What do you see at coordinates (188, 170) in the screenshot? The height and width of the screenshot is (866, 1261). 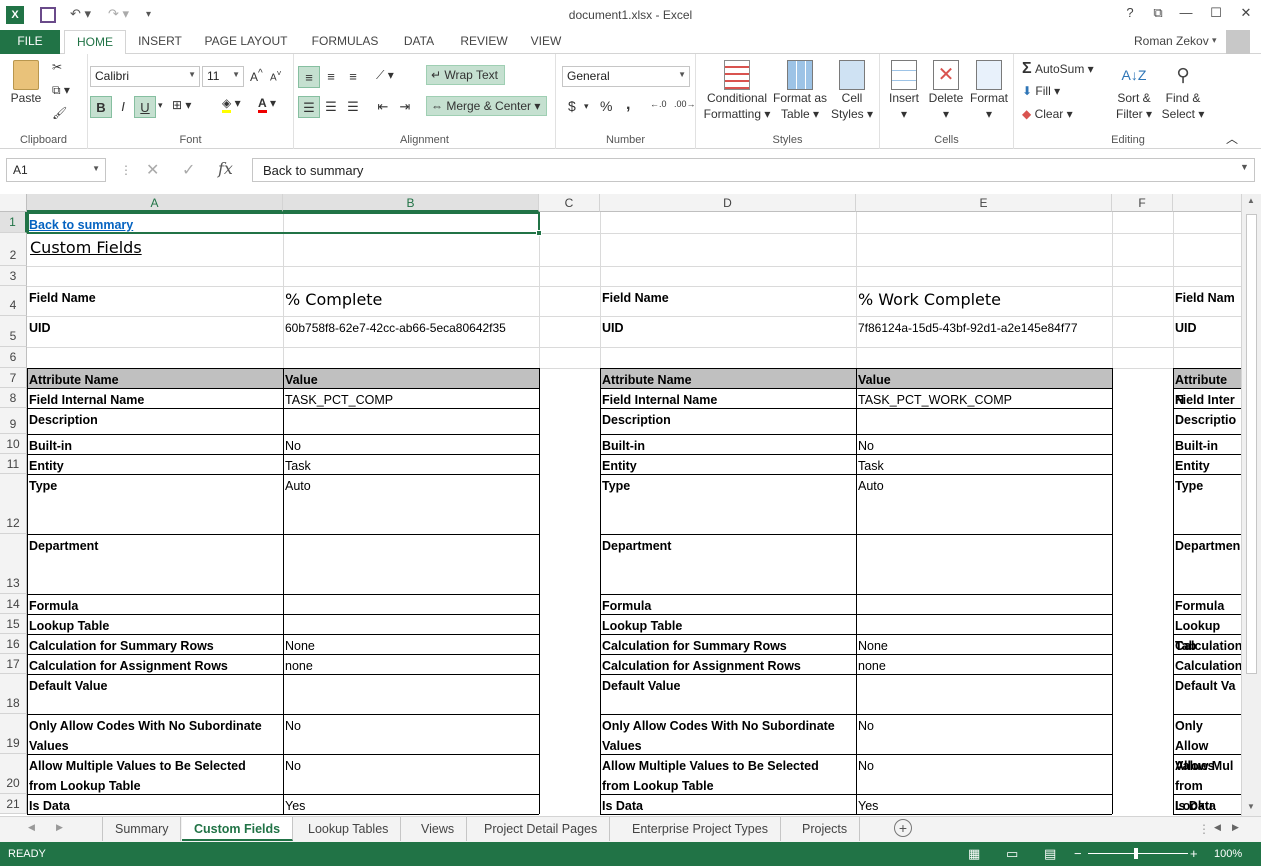 I see `confirm-entry-icon: ✓` at bounding box center [188, 170].